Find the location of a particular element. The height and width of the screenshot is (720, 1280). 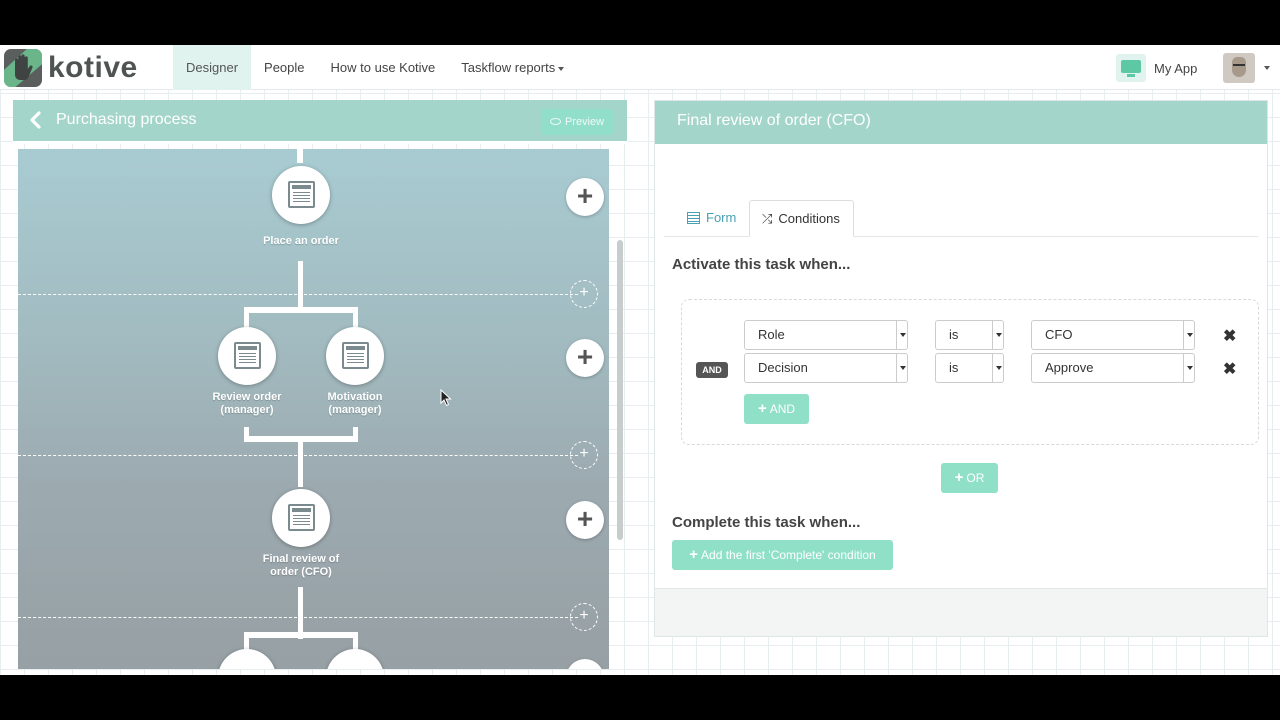

preview-button: Preview is located at coordinates (577, 122).